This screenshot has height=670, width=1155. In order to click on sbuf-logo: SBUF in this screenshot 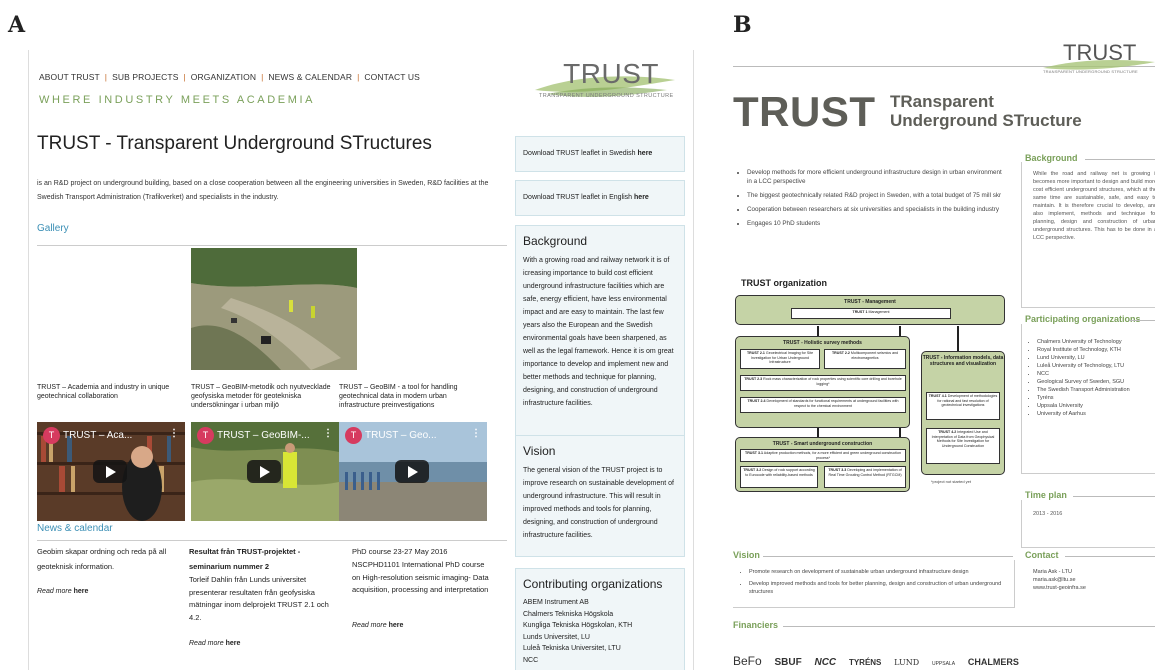, I will do `click(788, 662)`.